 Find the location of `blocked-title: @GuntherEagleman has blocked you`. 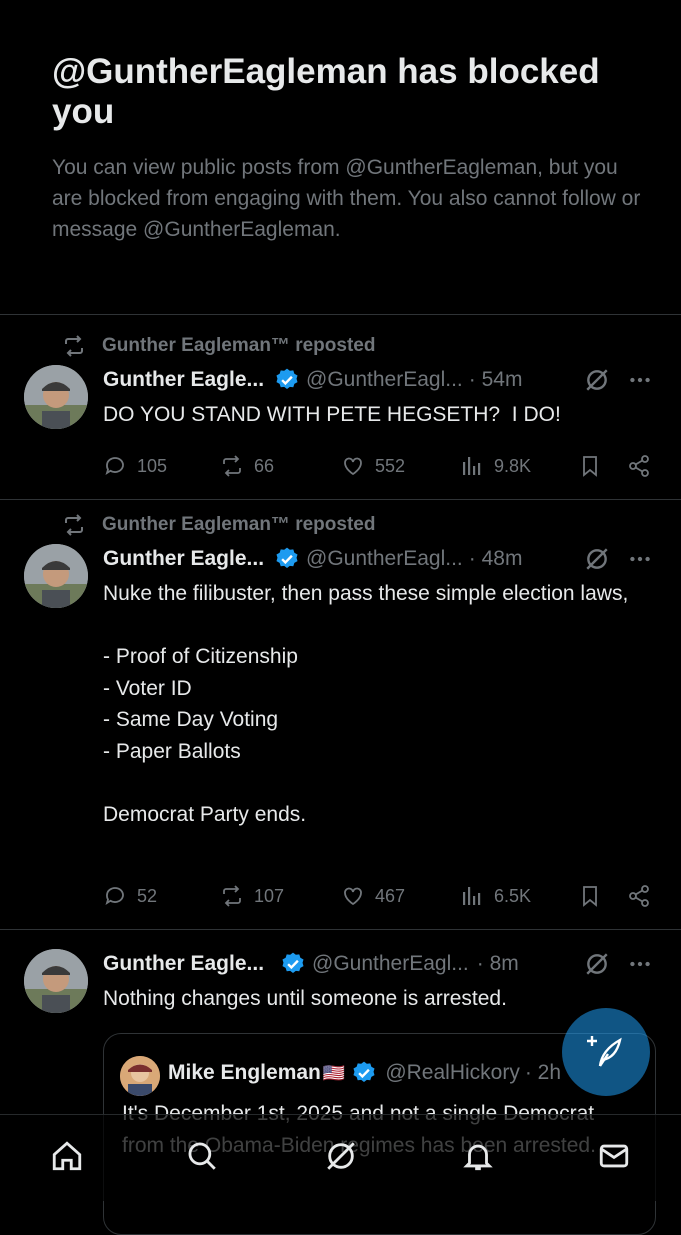

blocked-title: @GuntherEagleman has blocked you is located at coordinates (326, 91).